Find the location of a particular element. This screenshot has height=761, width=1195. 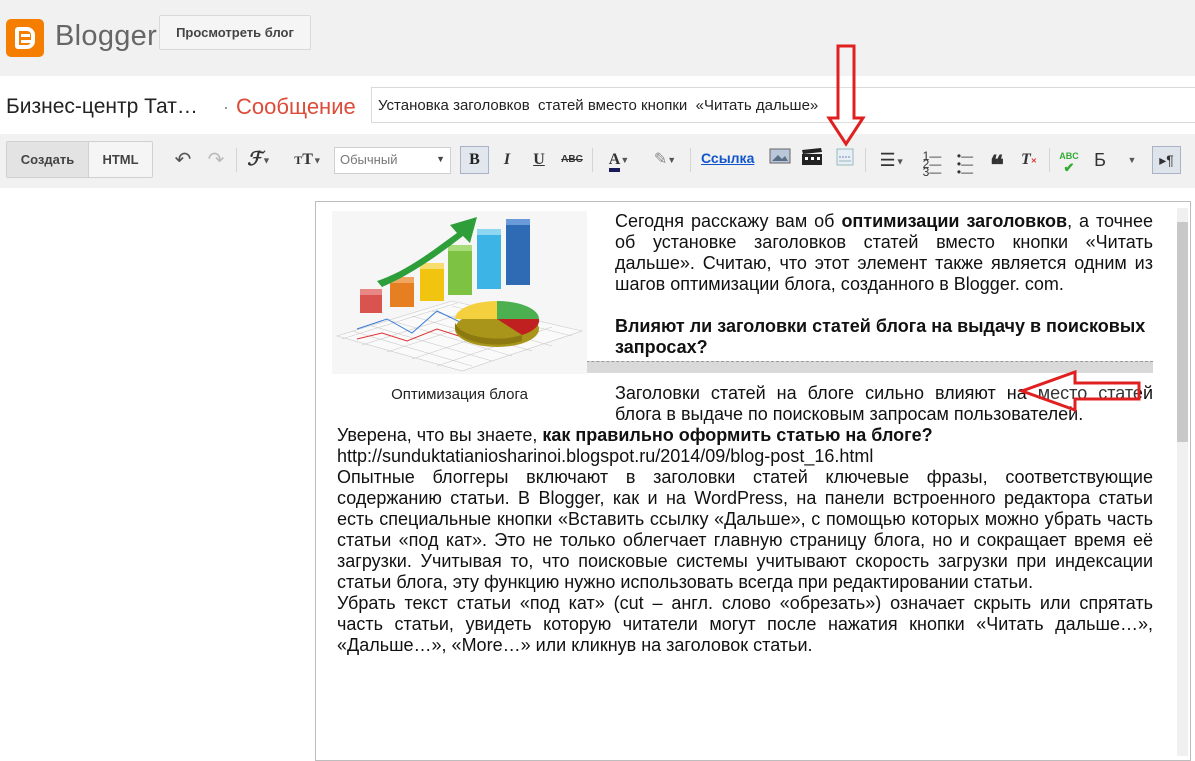

bold-icon: B is located at coordinates (474, 160).